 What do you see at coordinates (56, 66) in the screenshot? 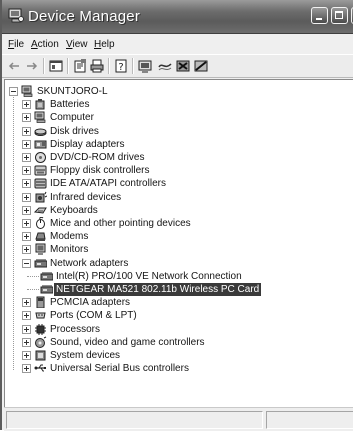
I see `show-hide-console-tree-icon` at bounding box center [56, 66].